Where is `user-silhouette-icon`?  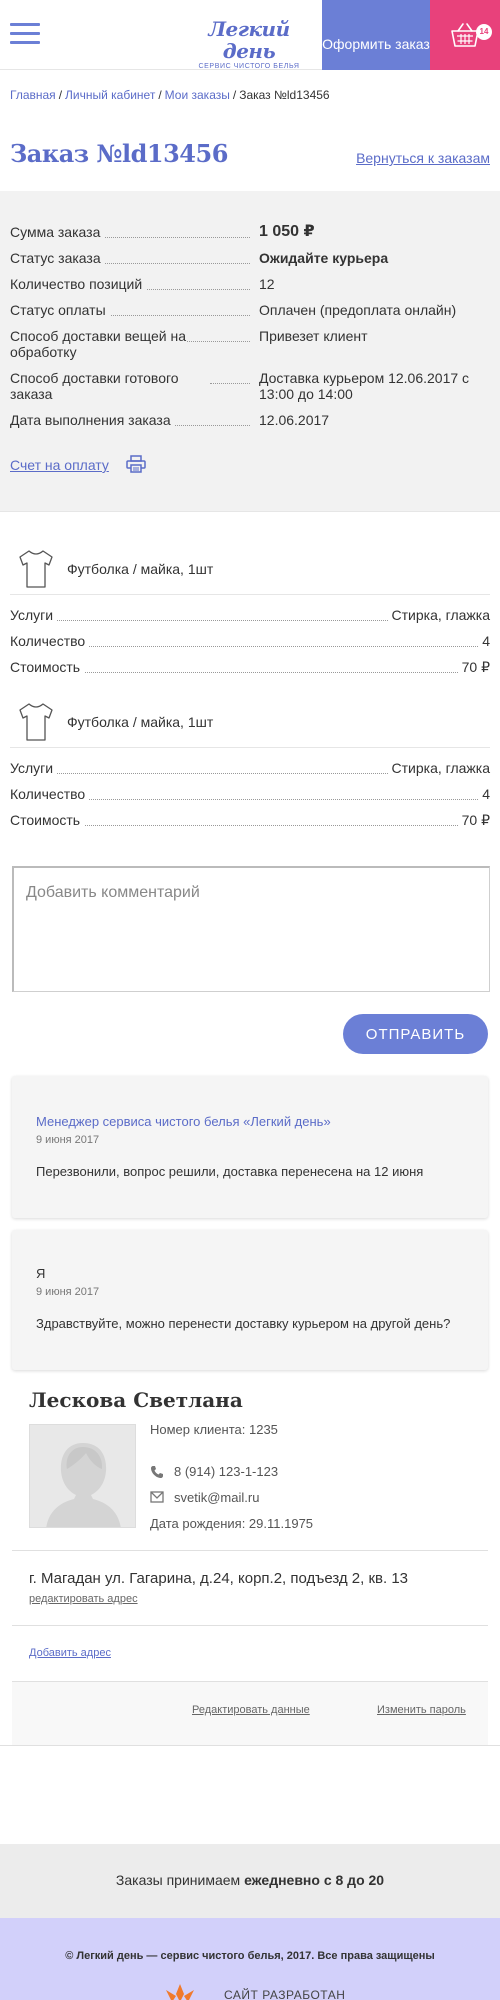
user-silhouette-icon is located at coordinates (83, 1485).